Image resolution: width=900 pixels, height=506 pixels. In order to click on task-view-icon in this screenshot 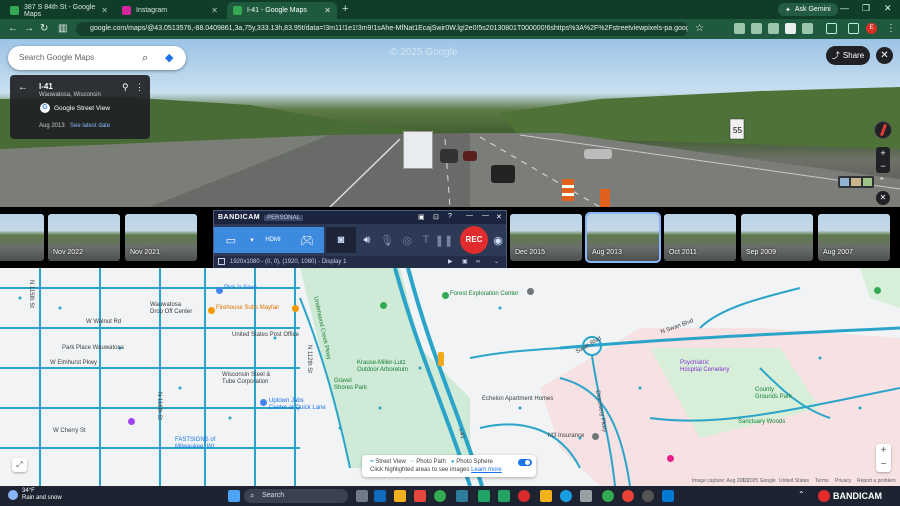, I will do `click(362, 496)`.